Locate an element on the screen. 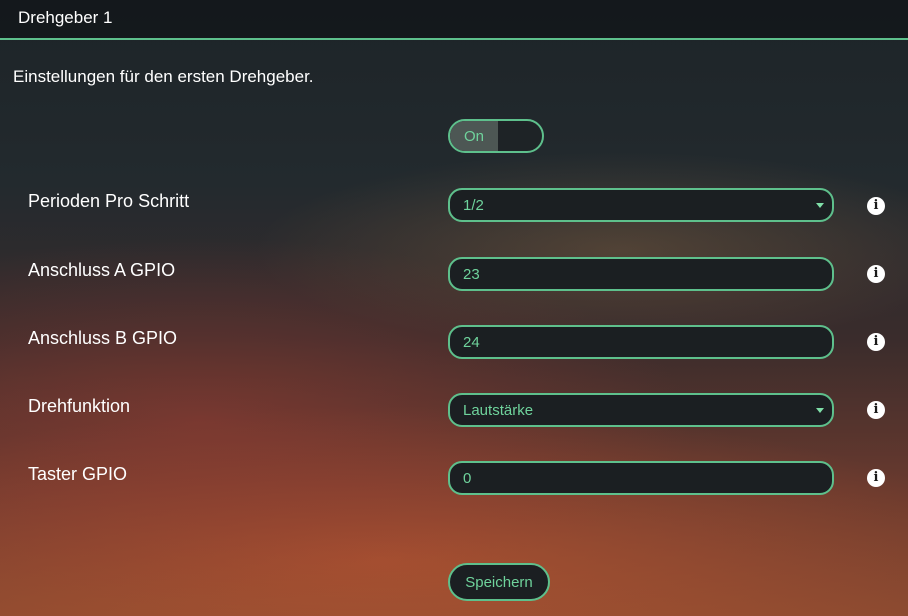 The width and height of the screenshot is (908, 616). save-button: Speichern is located at coordinates (499, 582).